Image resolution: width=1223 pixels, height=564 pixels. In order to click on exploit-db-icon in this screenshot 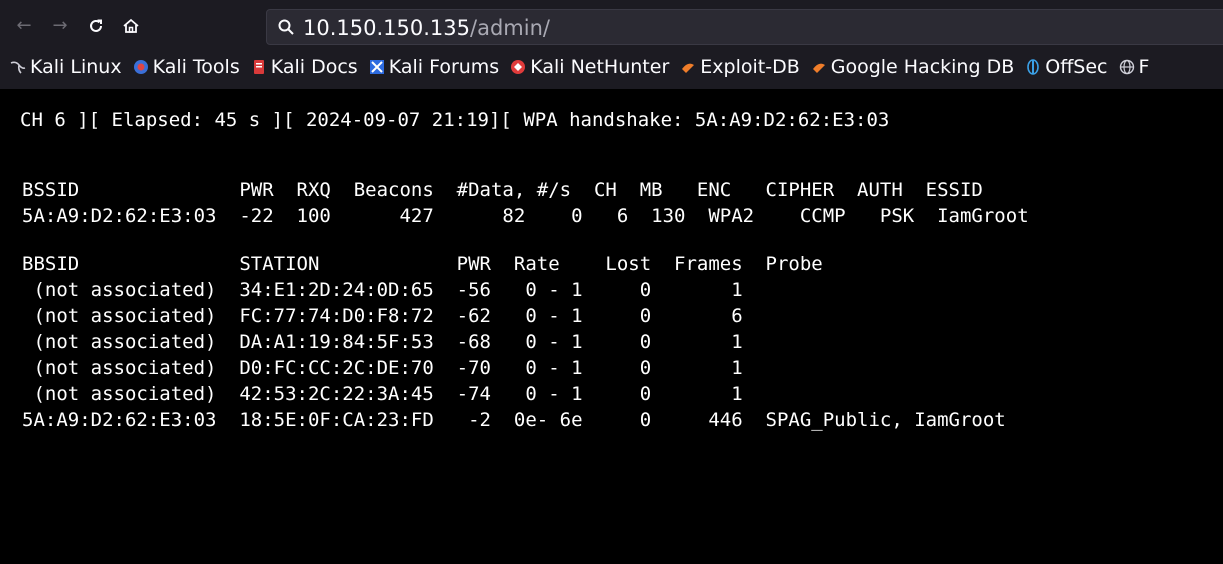, I will do `click(688, 68)`.